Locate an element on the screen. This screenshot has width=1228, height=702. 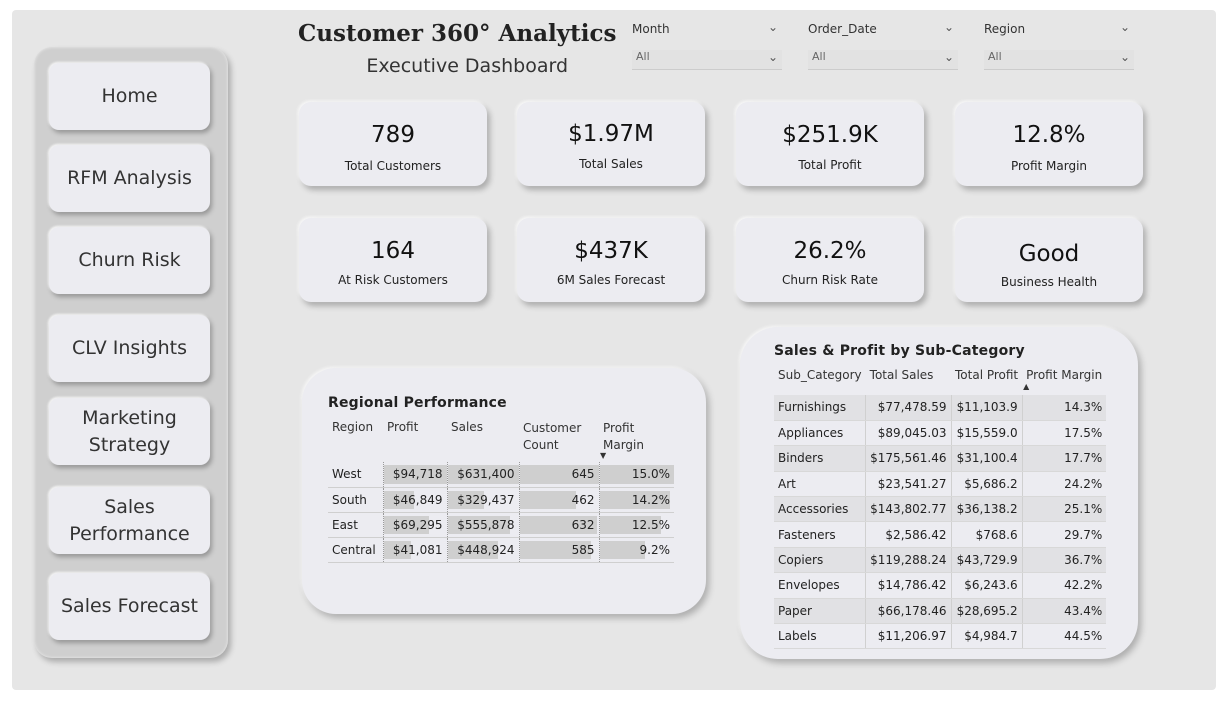
table-cell-margin: 24.2% is located at coordinates (1064, 484).